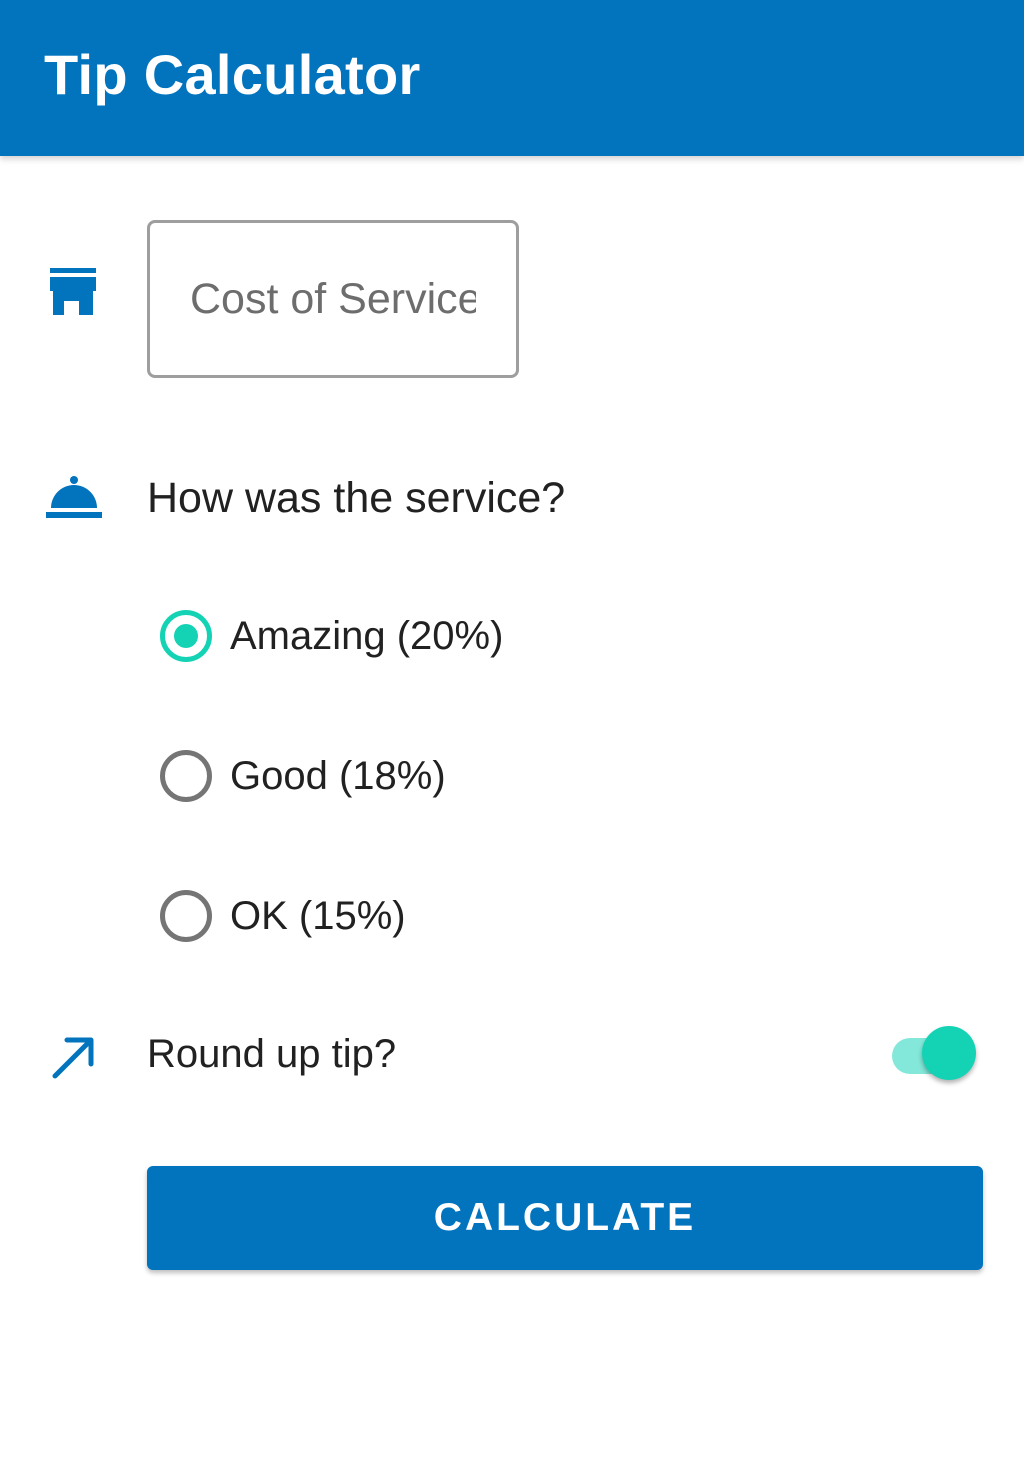  I want to click on radio-button-checked, so click(186, 636).